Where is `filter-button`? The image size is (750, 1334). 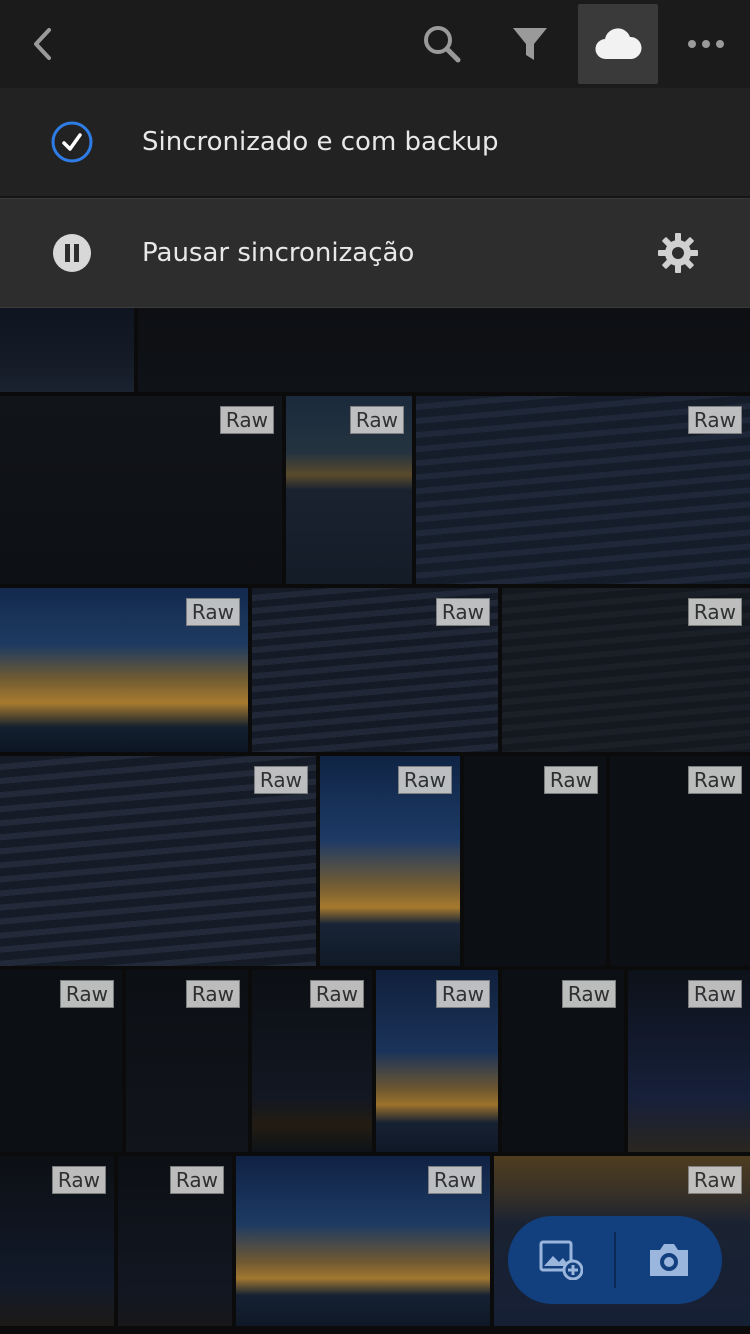 filter-button is located at coordinates (530, 44).